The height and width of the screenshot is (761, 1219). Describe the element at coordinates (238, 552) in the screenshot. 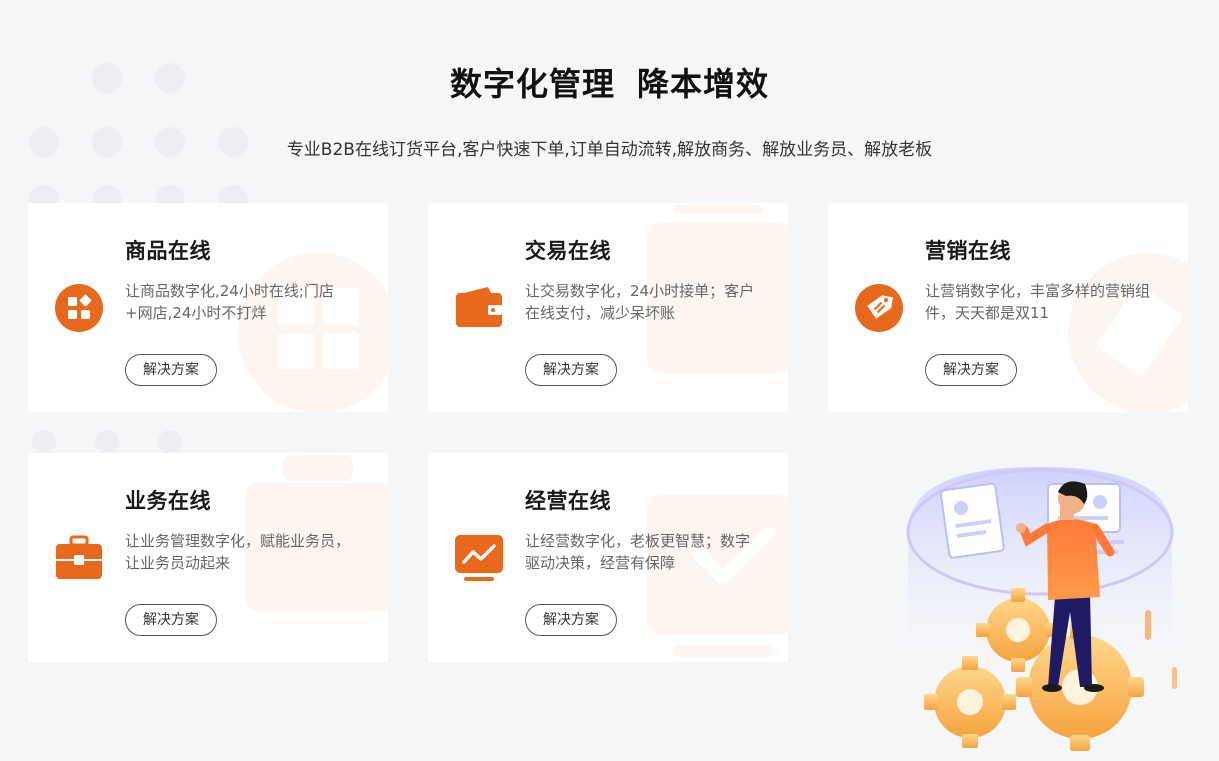

I see `card-description: 让业务管理数字化，赋能业务员，让业务员动起来` at that location.